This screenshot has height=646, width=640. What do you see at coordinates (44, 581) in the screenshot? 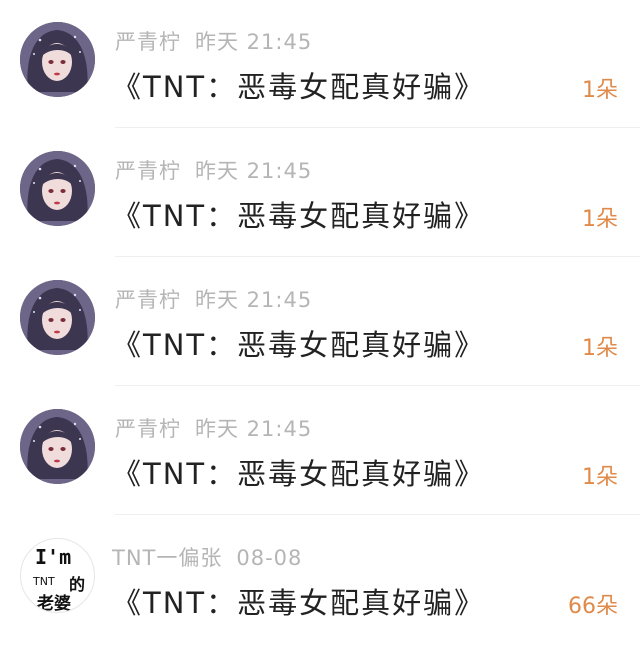
I see `avatar-text-line2: TNT` at bounding box center [44, 581].